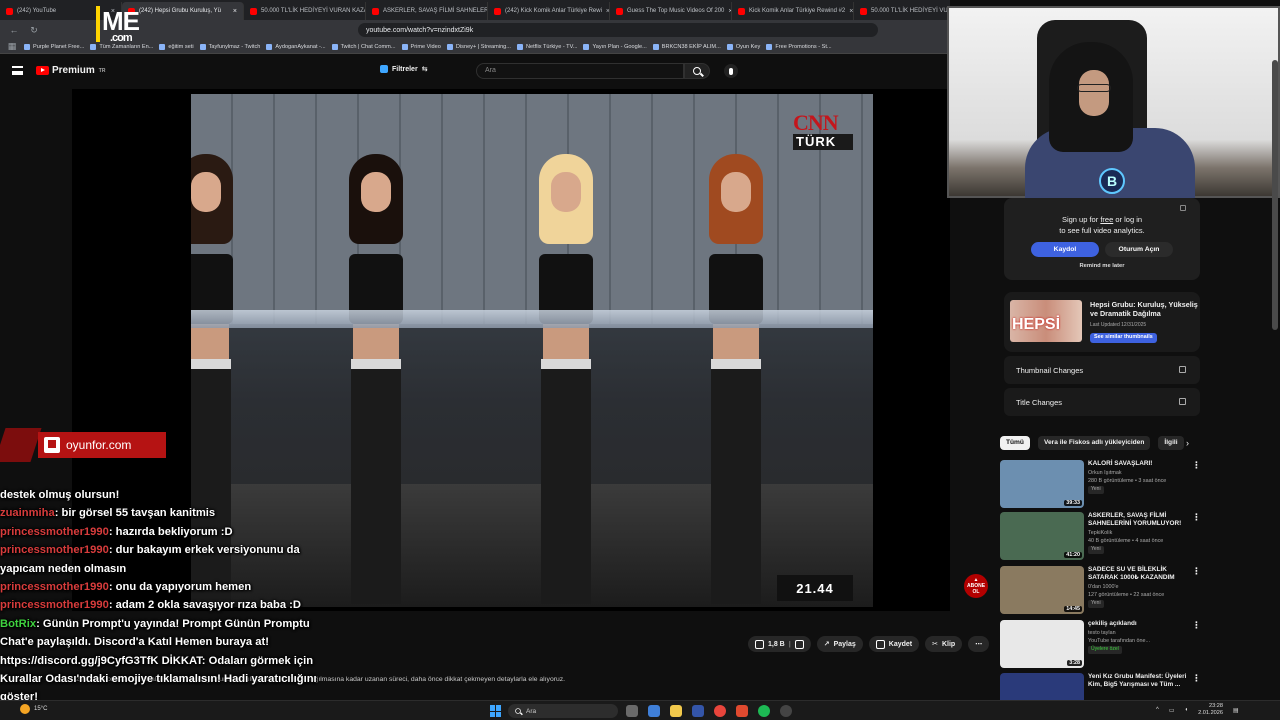 The height and width of the screenshot is (720, 1280). I want to click on chrome-icon, so click(720, 711).